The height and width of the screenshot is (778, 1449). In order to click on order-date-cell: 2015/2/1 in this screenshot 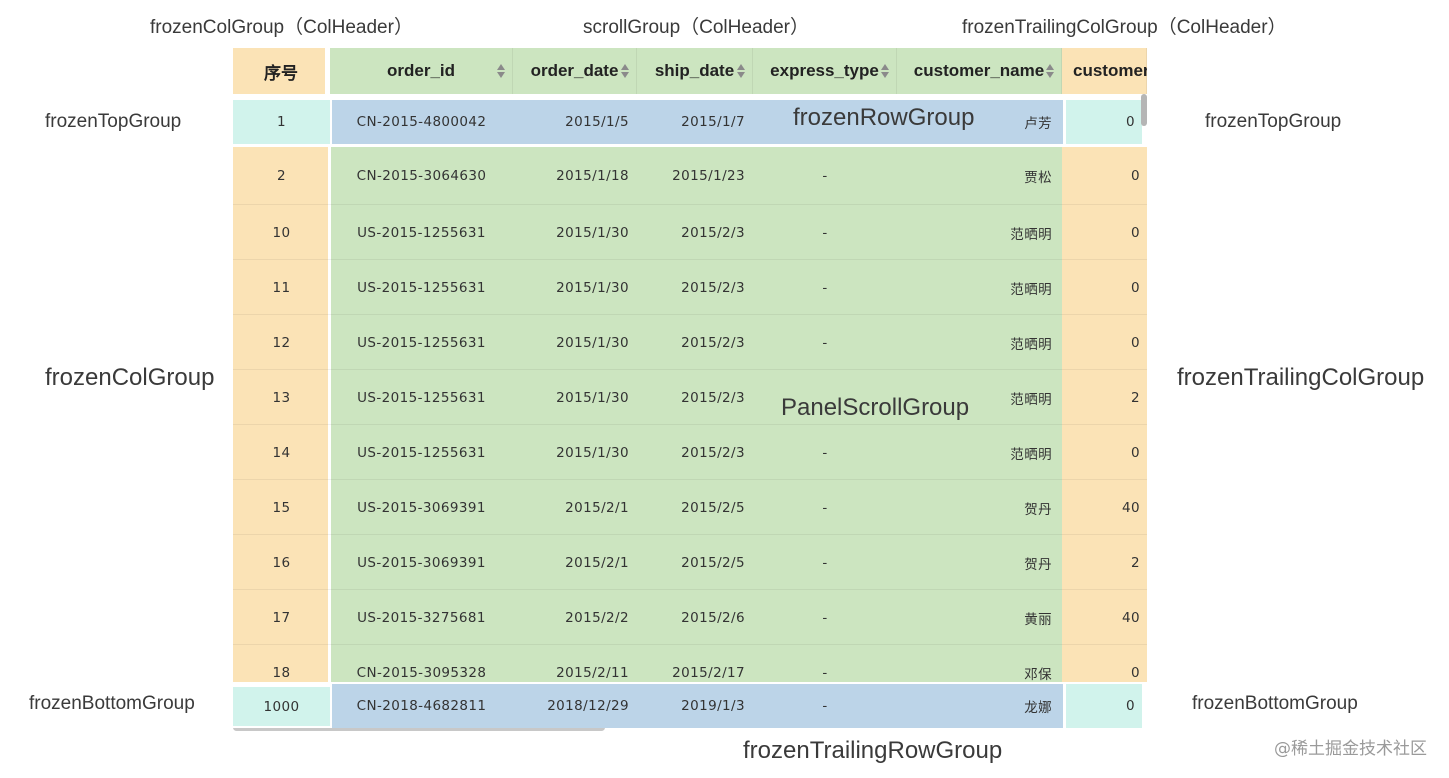, I will do `click(597, 562)`.